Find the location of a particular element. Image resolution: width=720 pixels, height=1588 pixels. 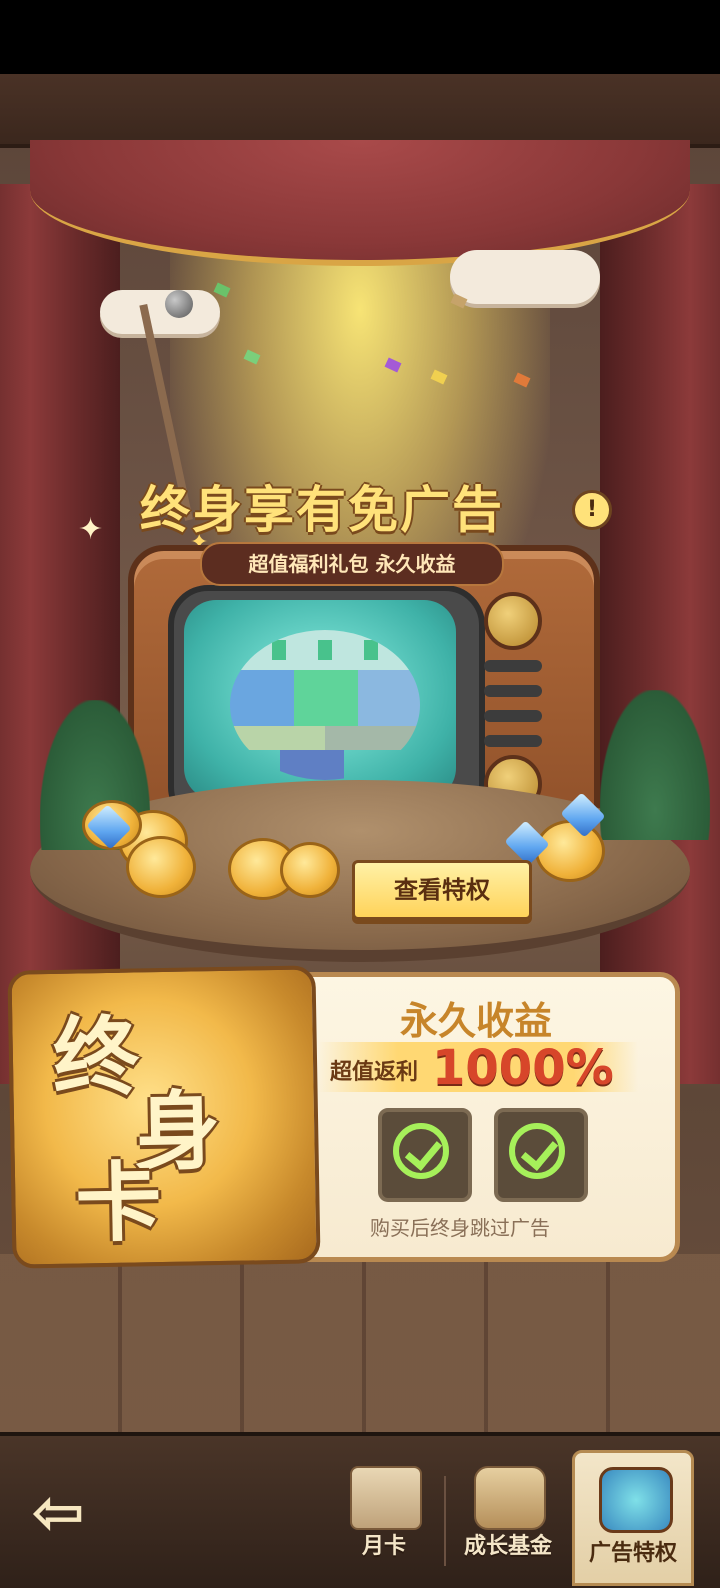

tab-label: 月卡 is located at coordinates (383, 1546).